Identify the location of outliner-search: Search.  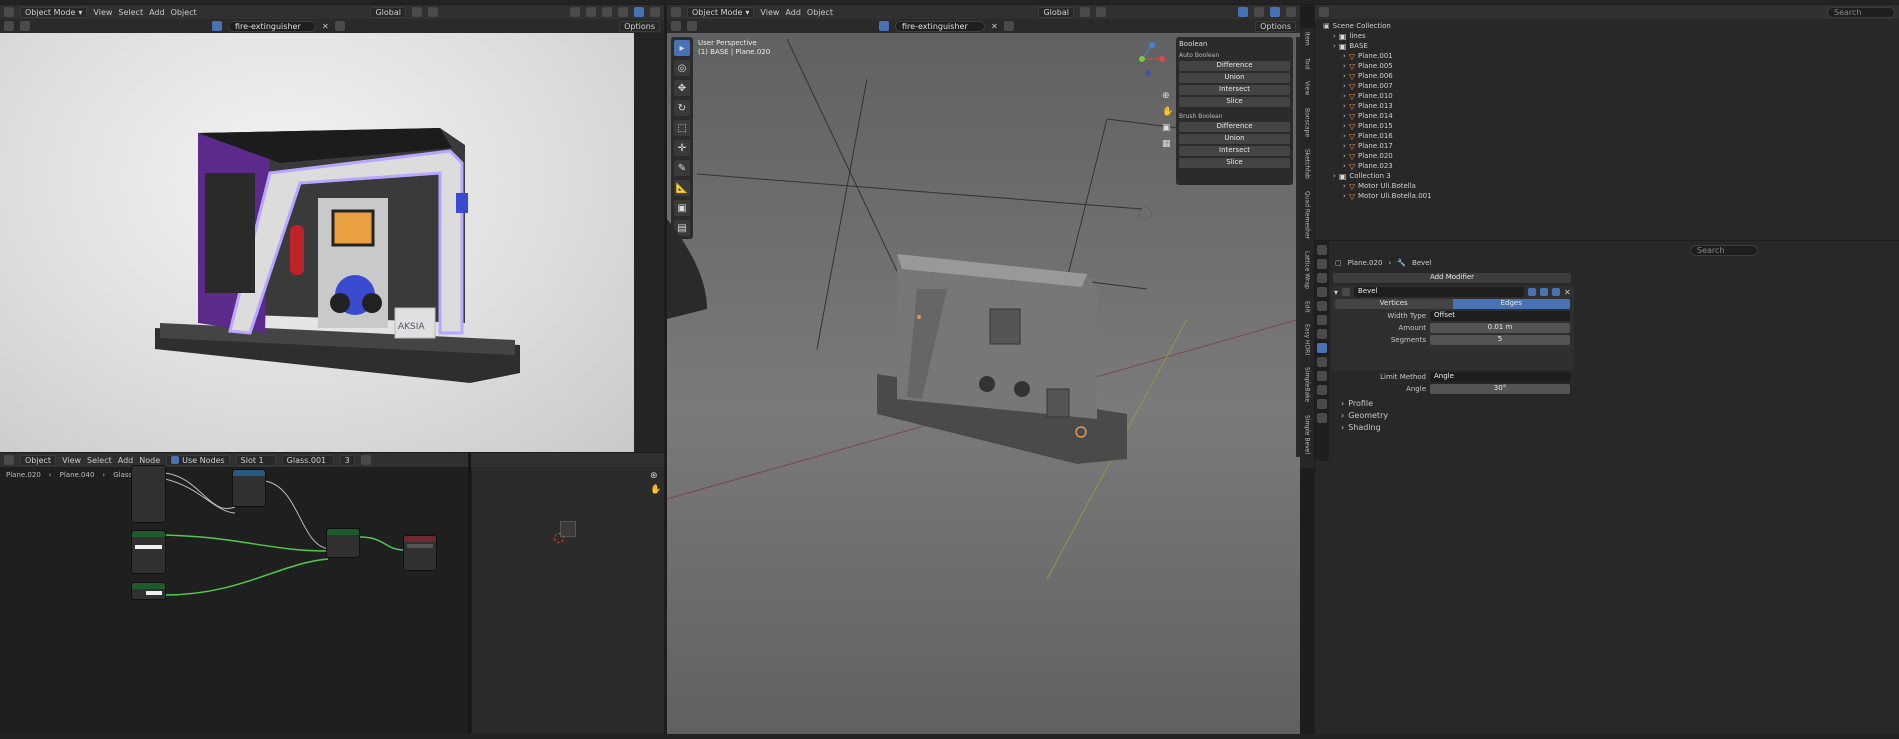
(1861, 12).